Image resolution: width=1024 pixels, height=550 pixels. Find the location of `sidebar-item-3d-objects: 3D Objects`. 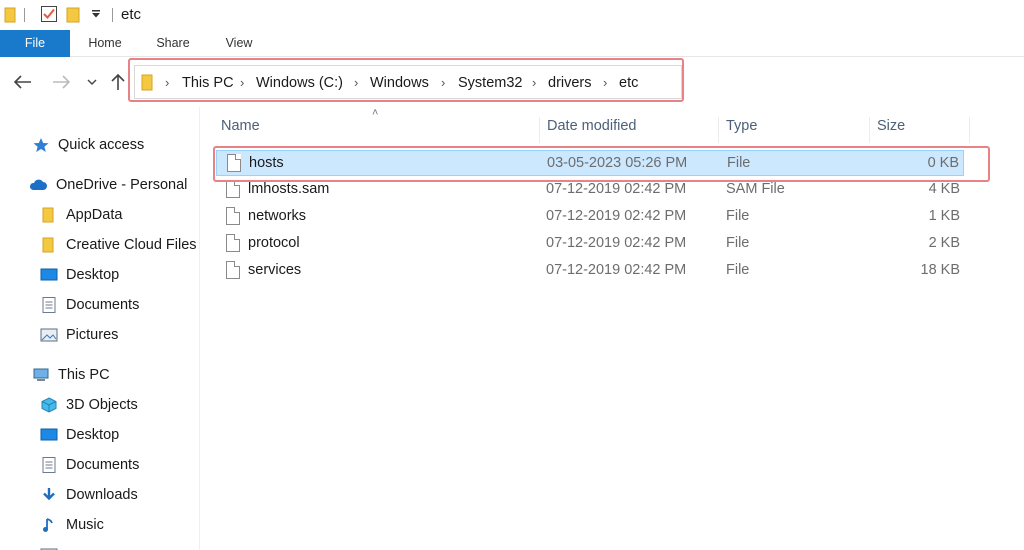

sidebar-item-3d-objects: 3D Objects is located at coordinates (89, 405).